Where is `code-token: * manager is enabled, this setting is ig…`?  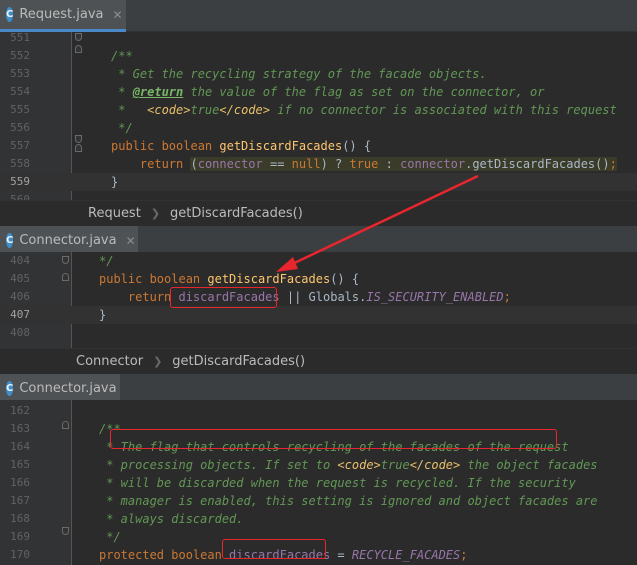 code-token: * manager is enabled, this setting is ig… is located at coordinates (348, 501).